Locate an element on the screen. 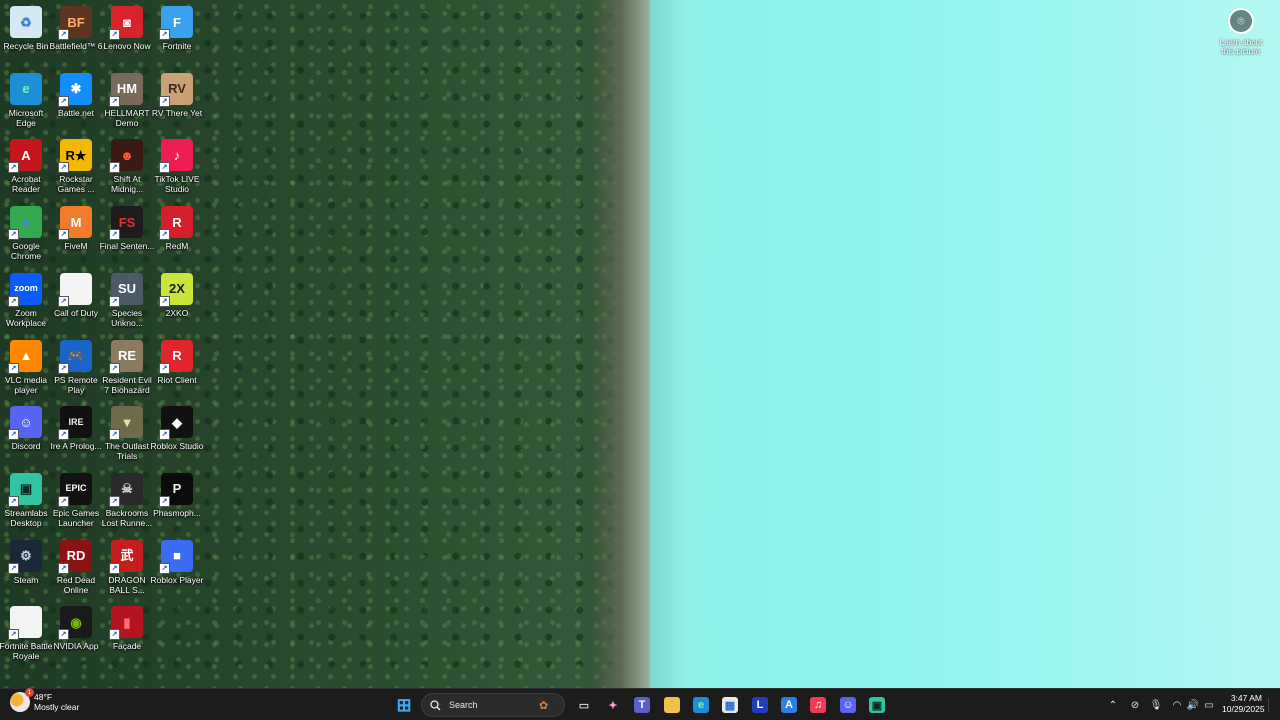 Image resolution: width=1280 pixels, height=720 pixels. start-icon: ⊞ is located at coordinates (404, 704).